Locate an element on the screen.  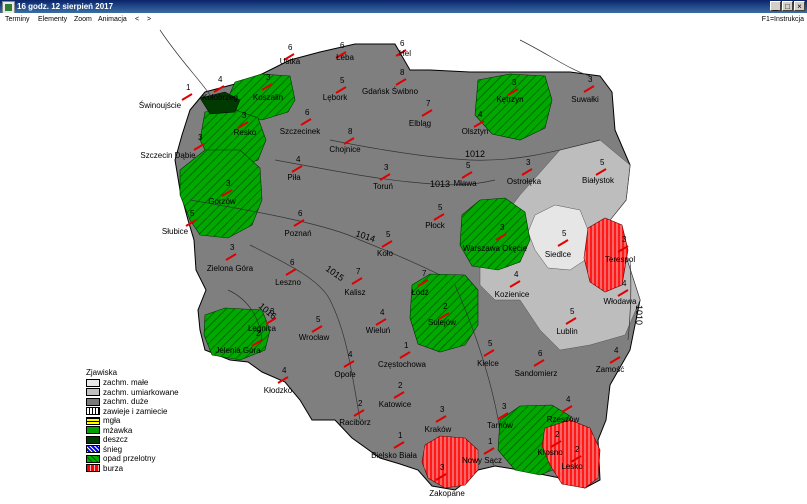
city-name: Opole is located at coordinates (345, 374).